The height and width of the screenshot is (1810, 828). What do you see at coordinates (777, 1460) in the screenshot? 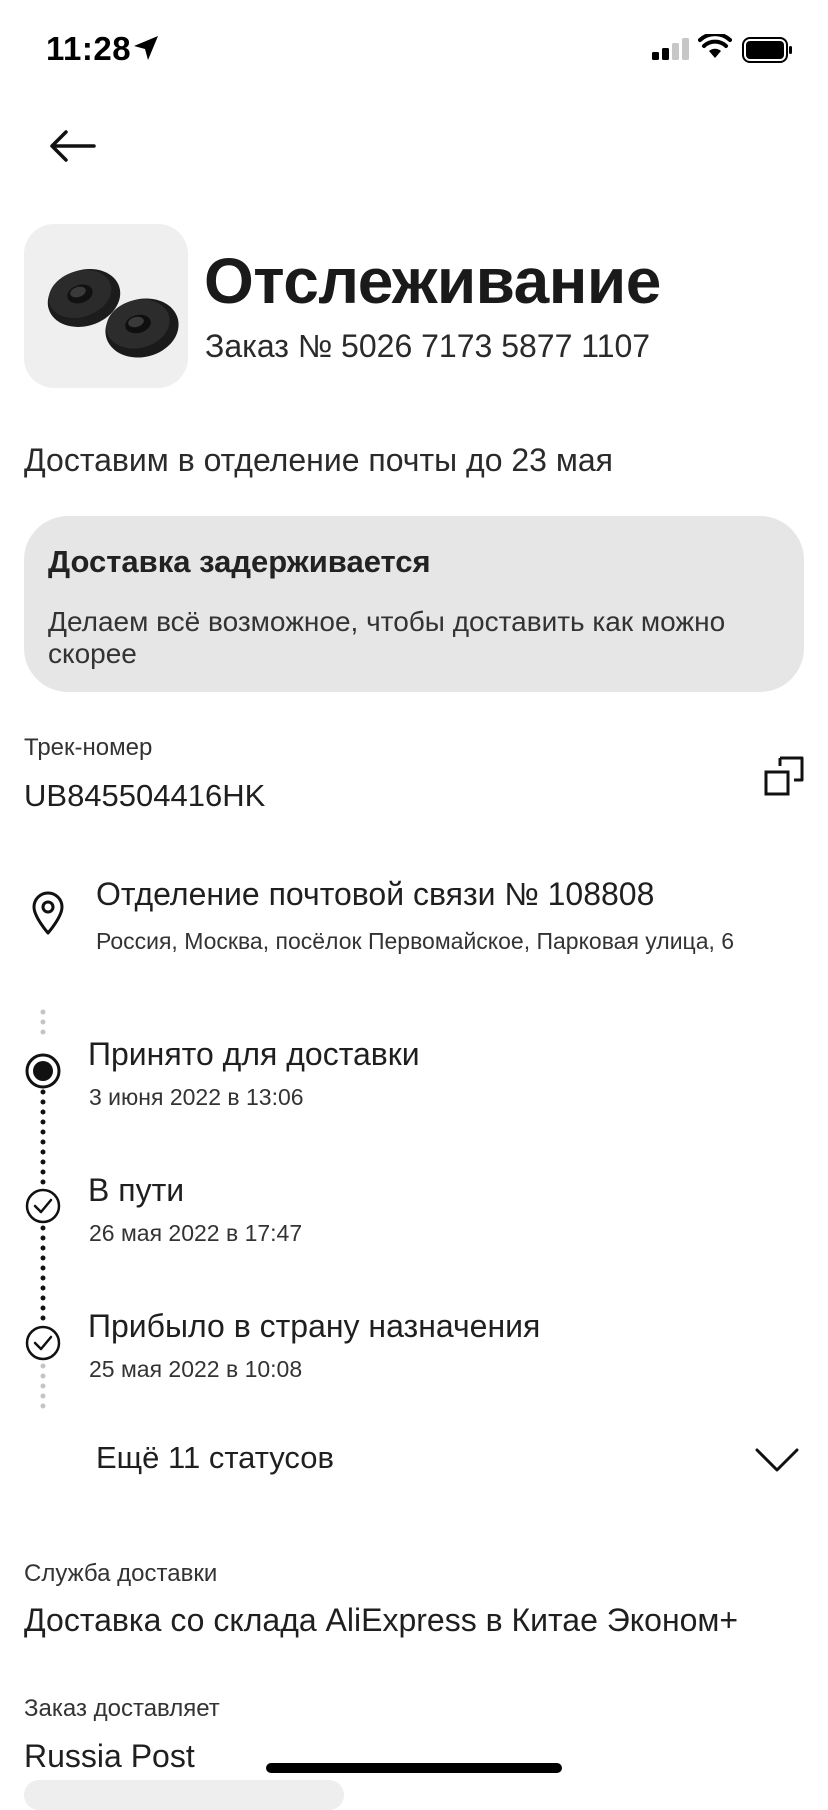
I see `chevron-down-icon` at bounding box center [777, 1460].